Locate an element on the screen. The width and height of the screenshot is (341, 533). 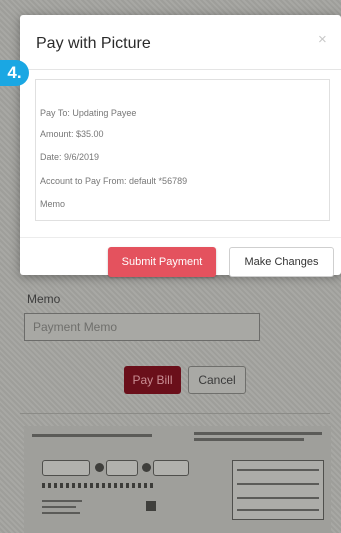
footer-divider is located at coordinates (180, 237).